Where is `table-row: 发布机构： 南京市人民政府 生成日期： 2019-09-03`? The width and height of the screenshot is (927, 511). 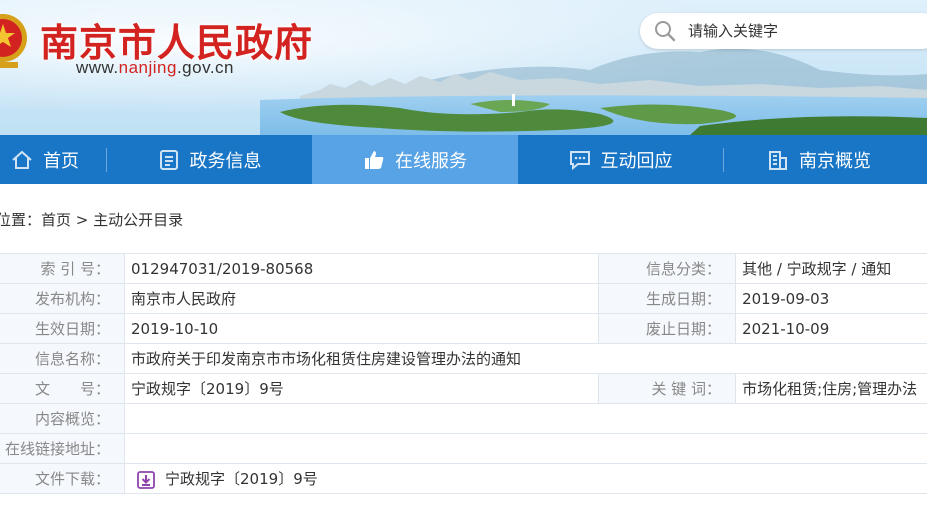 table-row: 发布机构： 南京市人民政府 生成日期： 2019-09-03 is located at coordinates (463, 298).